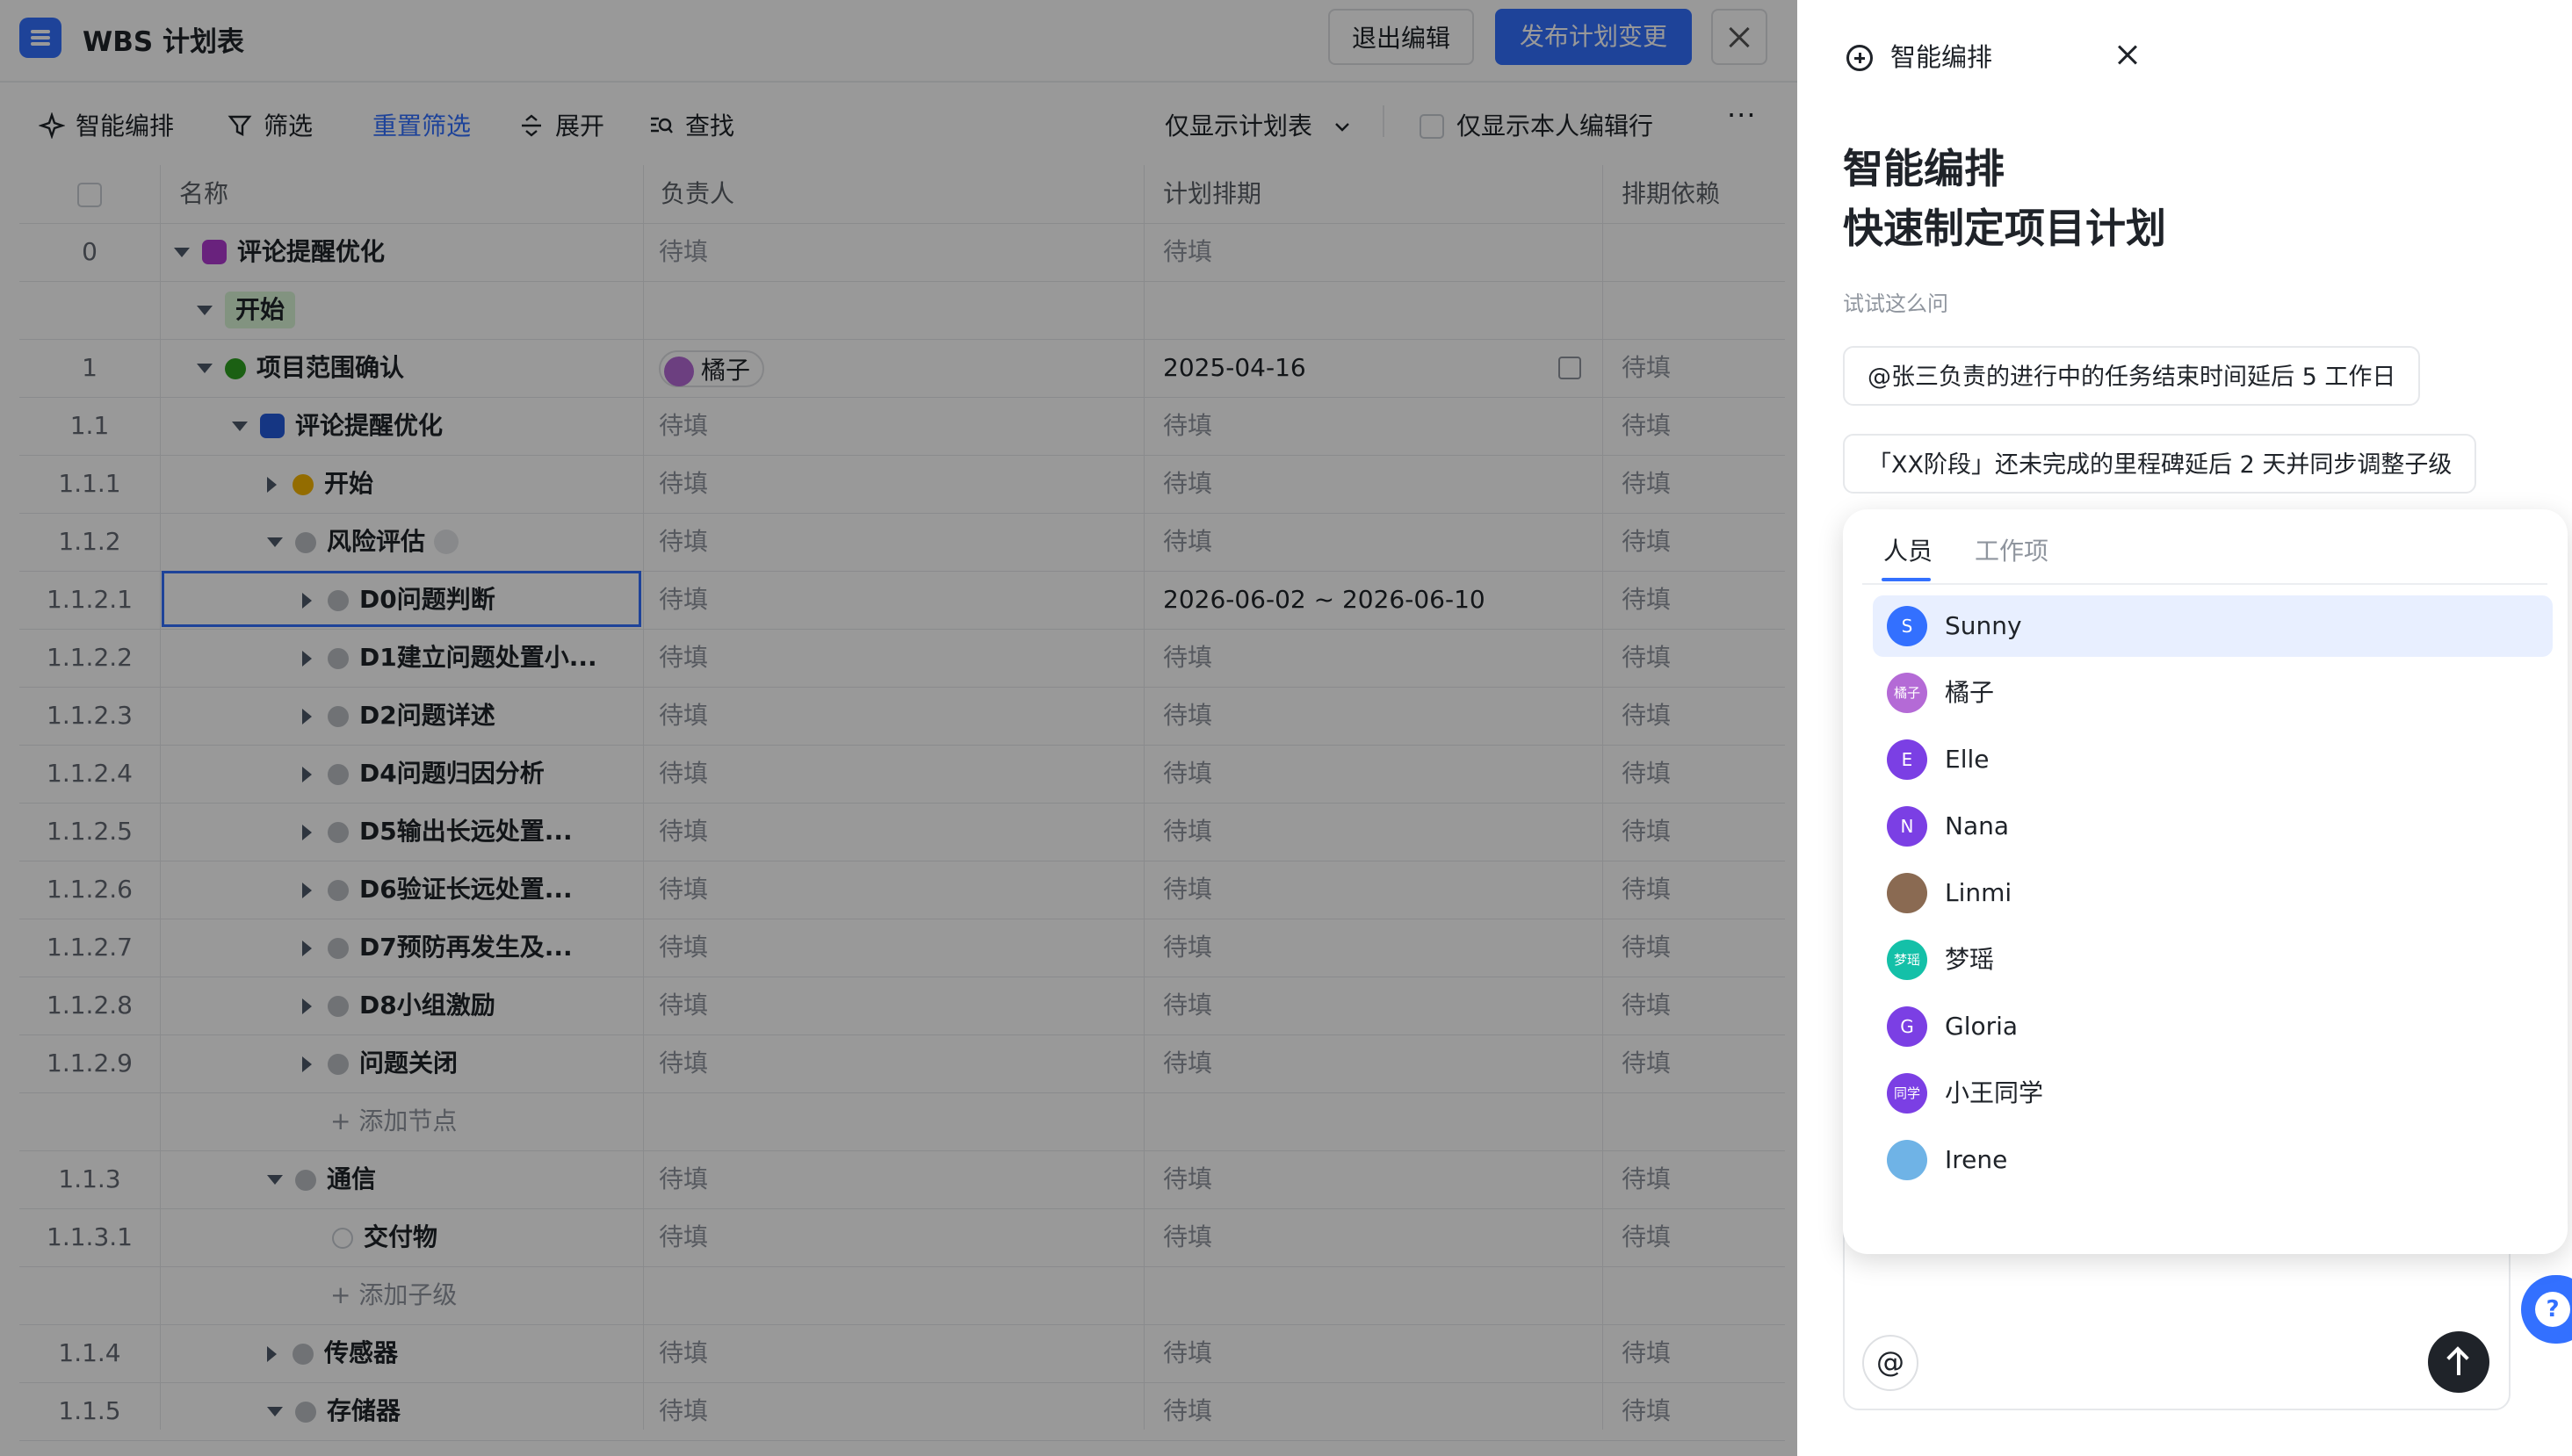 The image size is (2572, 1456). Describe the element at coordinates (2160, 464) in the screenshot. I see `suggestion-chip: 「XX阶段」还未完成的里程碑延后 2 天并同步调整子级` at that location.